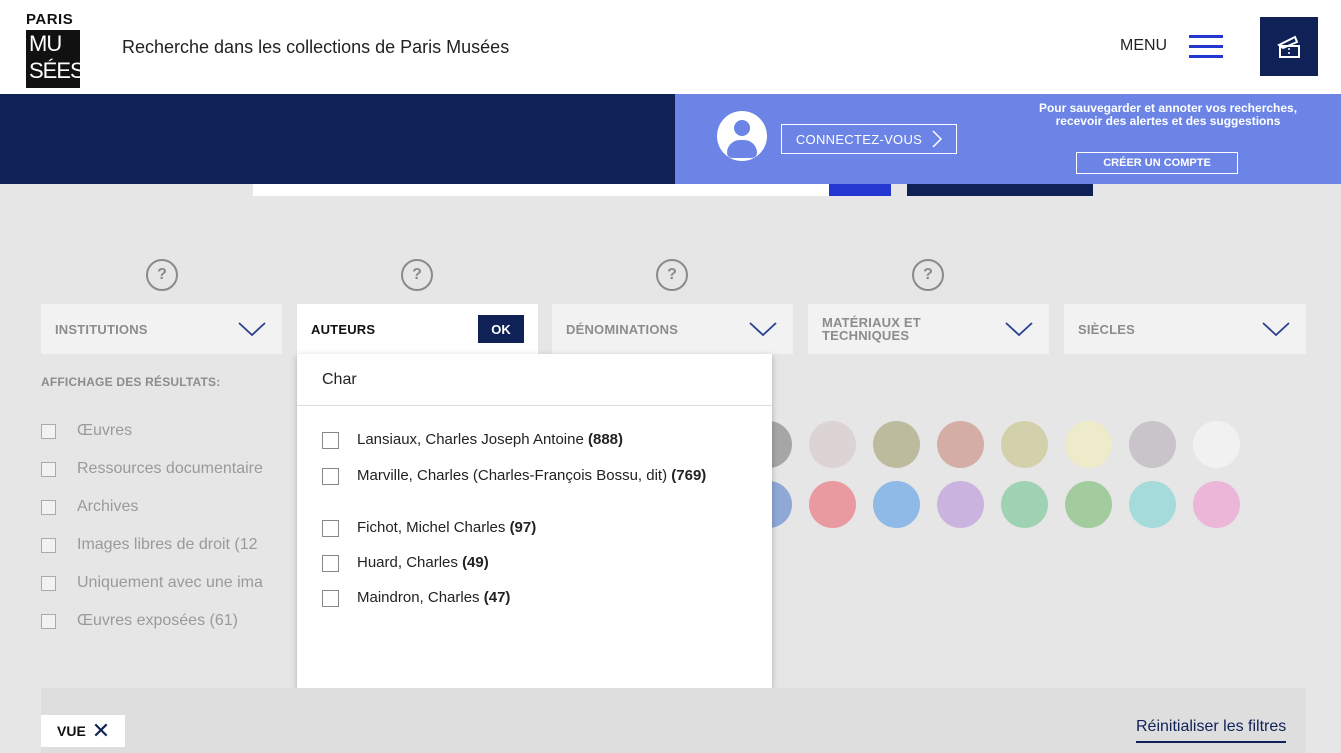 The width and height of the screenshot is (1341, 753). I want to click on author-count: (47), so click(497, 597).